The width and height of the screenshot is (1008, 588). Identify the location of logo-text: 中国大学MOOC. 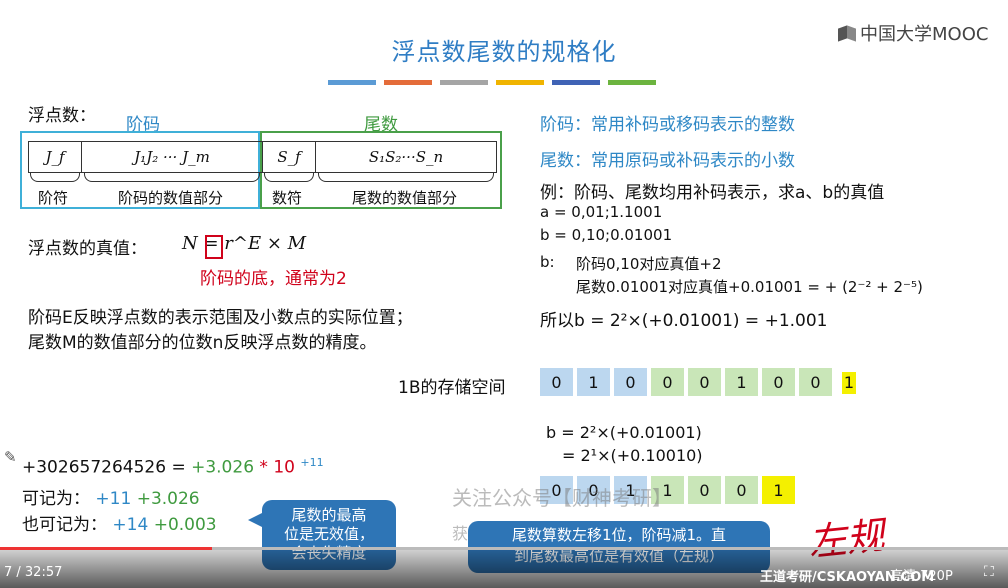
(924, 34).